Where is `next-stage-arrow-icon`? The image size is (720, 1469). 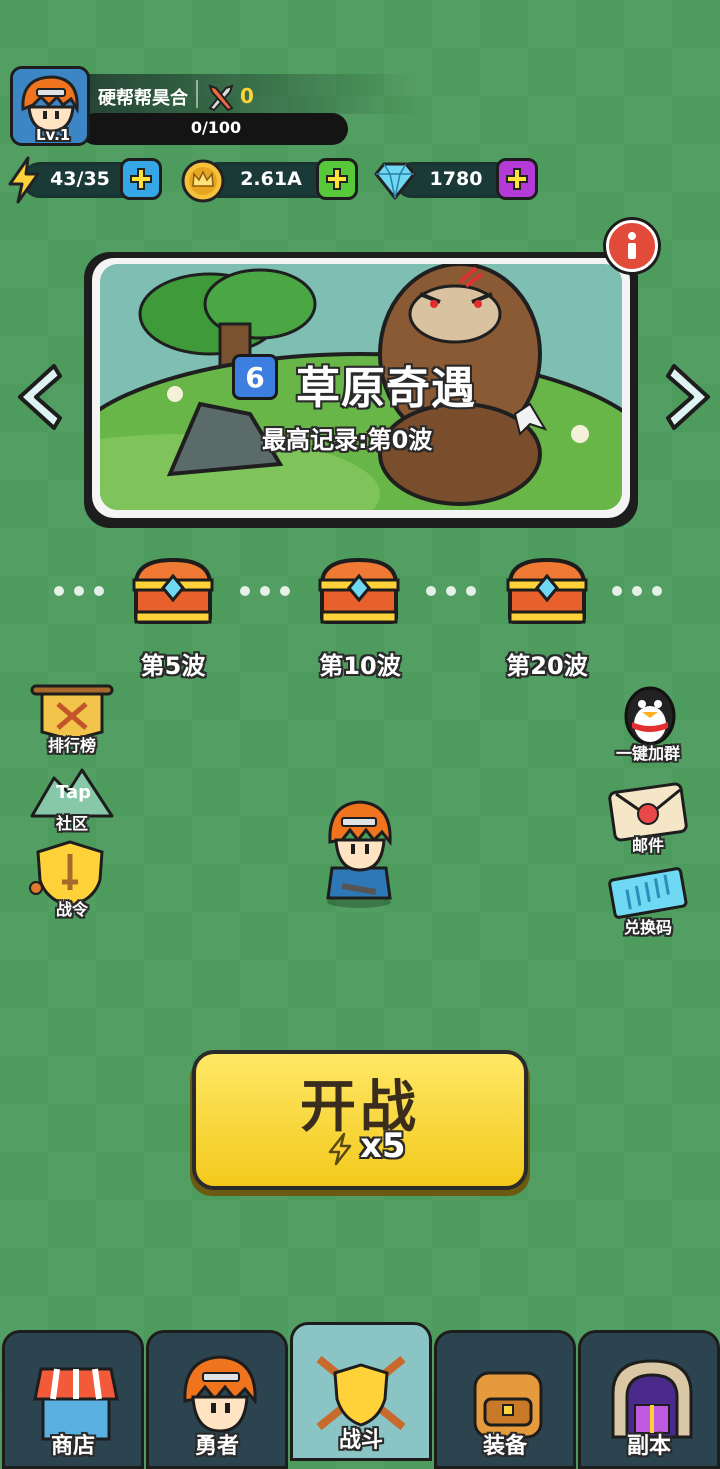 next-stage-arrow-icon is located at coordinates (688, 397).